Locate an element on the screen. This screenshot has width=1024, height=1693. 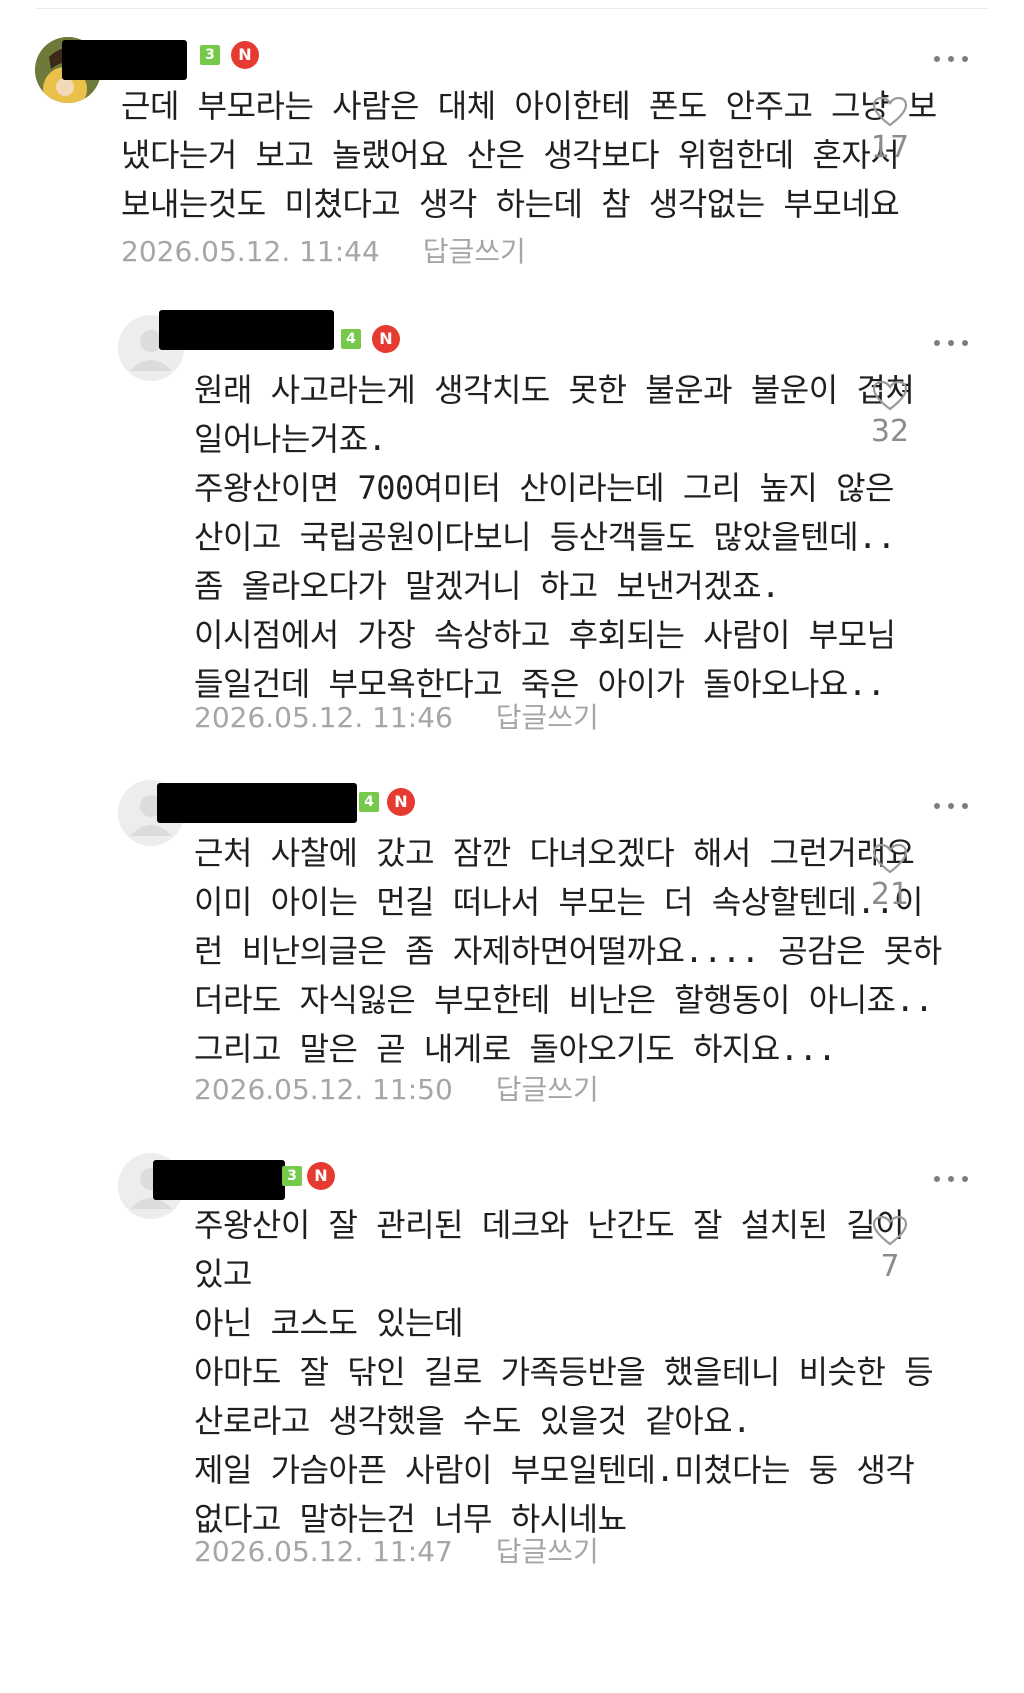
comment-meta: 2026.05.12. 11:47 답글쓰기 is located at coordinates (396, 1550).